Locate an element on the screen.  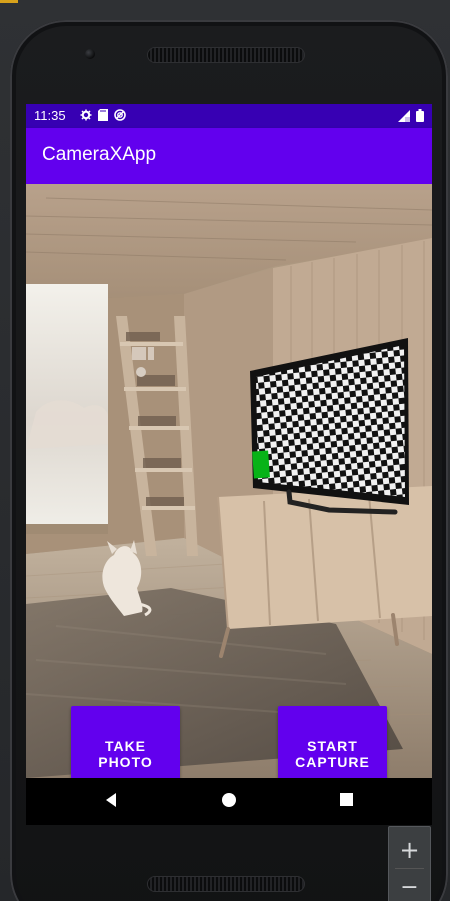
navigation-bar is located at coordinates (229, 801).